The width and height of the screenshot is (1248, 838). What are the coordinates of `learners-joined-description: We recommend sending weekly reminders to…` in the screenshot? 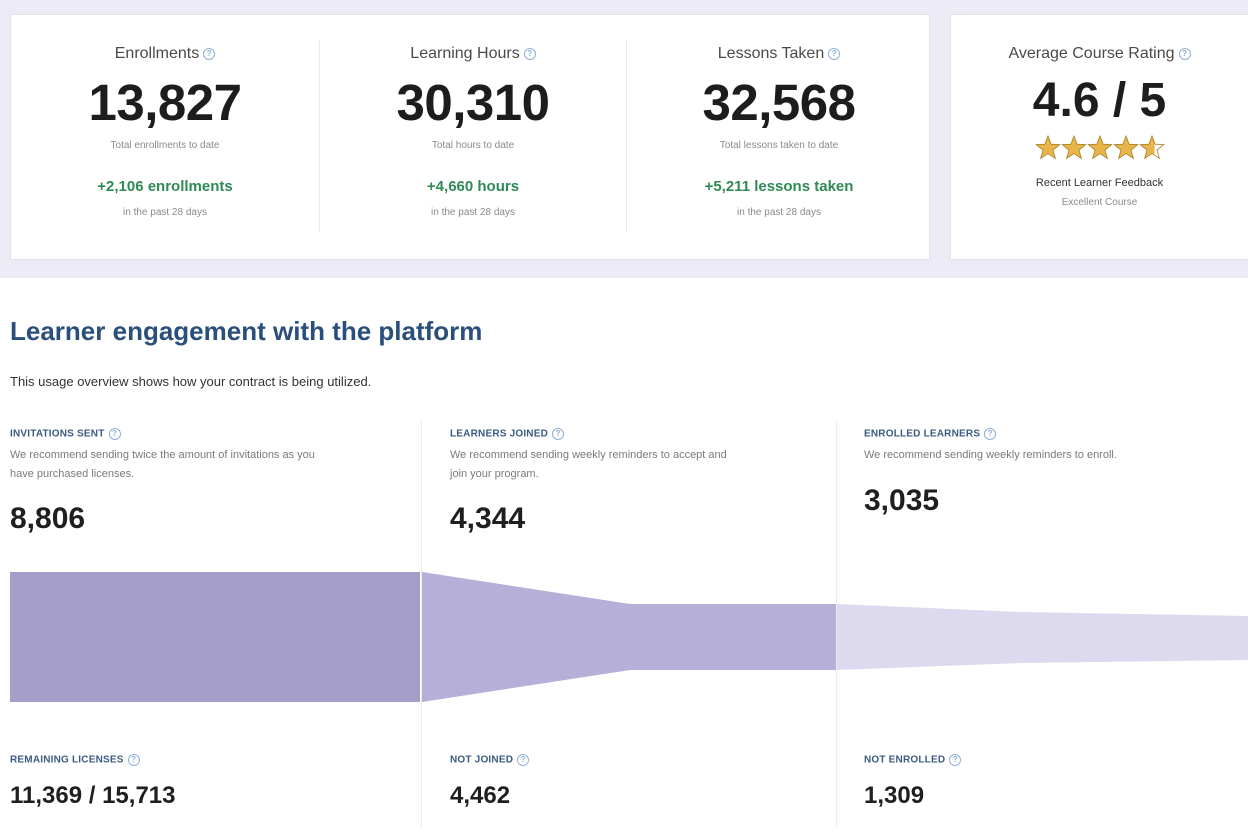 It's located at (588, 465).